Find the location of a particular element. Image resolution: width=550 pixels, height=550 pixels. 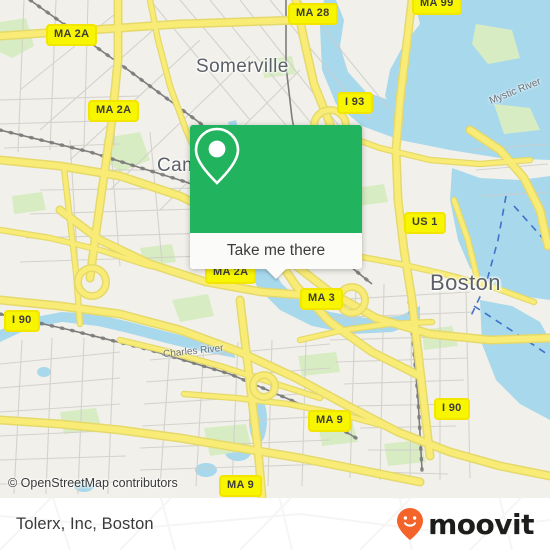

place-label-somerville: Somerville is located at coordinates (242, 66).